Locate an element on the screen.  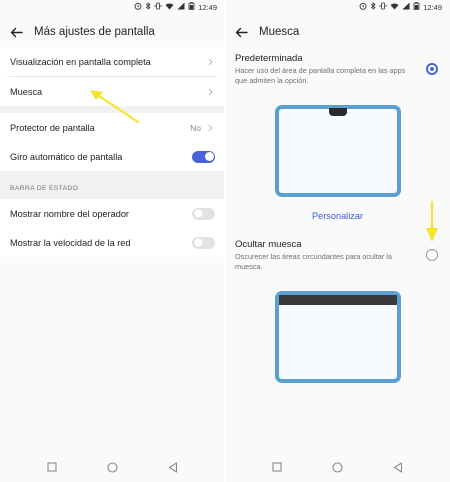
option-default-radio is located at coordinates (432, 69).